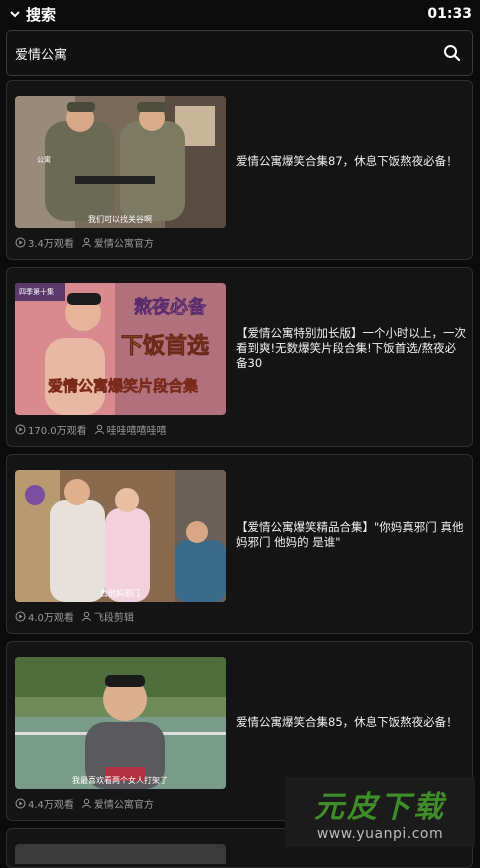 This screenshot has height=868, width=480. Describe the element at coordinates (15, 14) in the screenshot. I see `chevron-down-icon` at that location.